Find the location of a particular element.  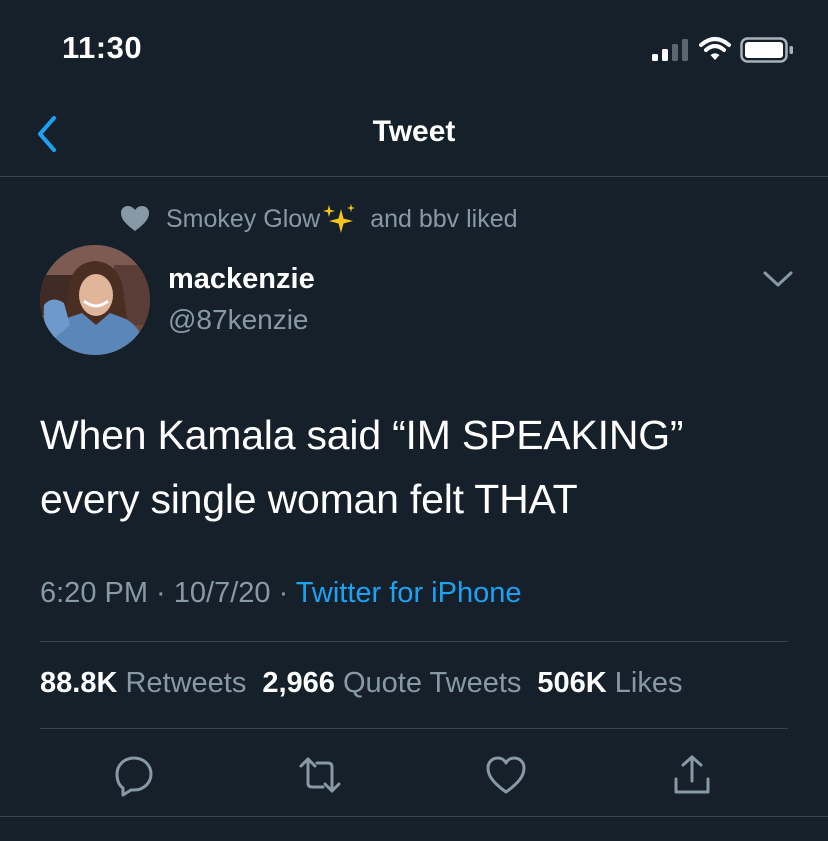

avatar is located at coordinates (95, 300).